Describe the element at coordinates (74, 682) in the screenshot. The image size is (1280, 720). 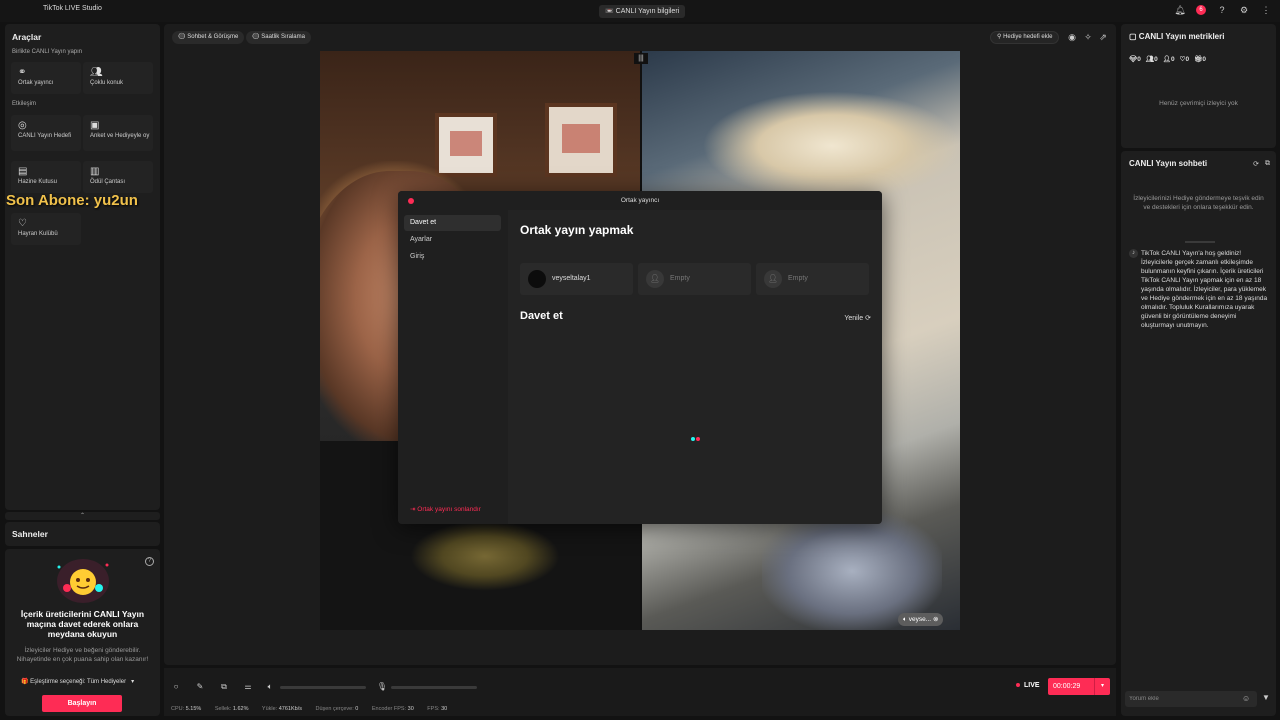
I see `match-option-label: 🎁 Eşleştirme seçeneği: Tüm Hediyeler` at that location.